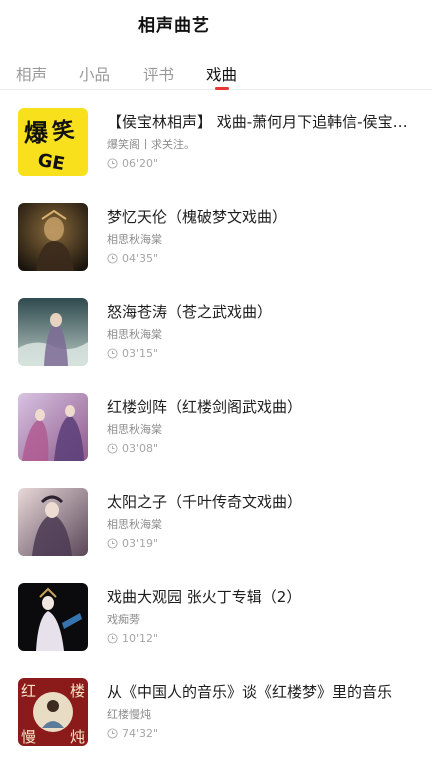 Image resolution: width=432 pixels, height=768 pixels. I want to click on item-duration: 10'12", so click(140, 638).